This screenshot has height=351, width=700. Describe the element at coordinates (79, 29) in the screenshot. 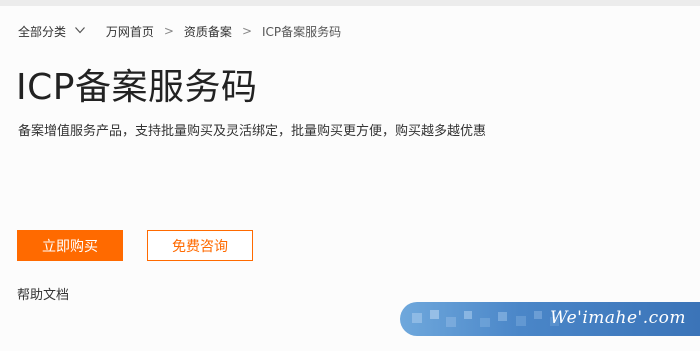

I see `chevron-down-icon` at that location.